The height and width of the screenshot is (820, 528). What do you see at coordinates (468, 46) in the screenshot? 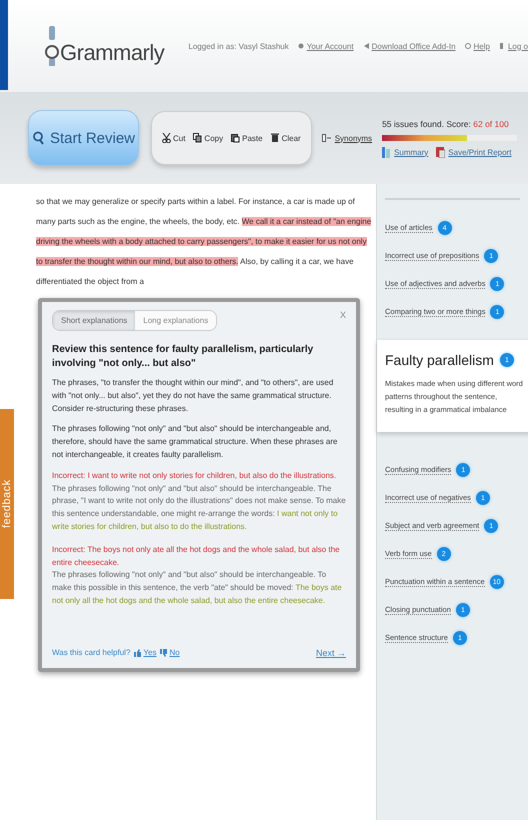
I see `help-icon` at bounding box center [468, 46].